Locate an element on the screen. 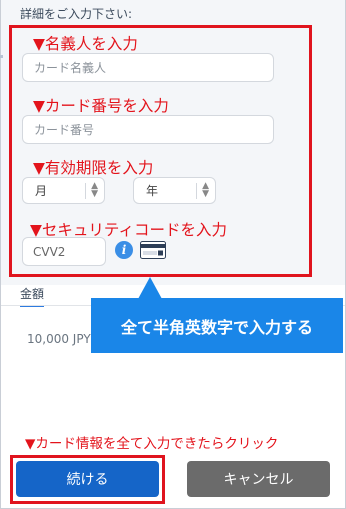 This screenshot has width=346, height=509. card-number-input: カード番号 is located at coordinates (148, 129).